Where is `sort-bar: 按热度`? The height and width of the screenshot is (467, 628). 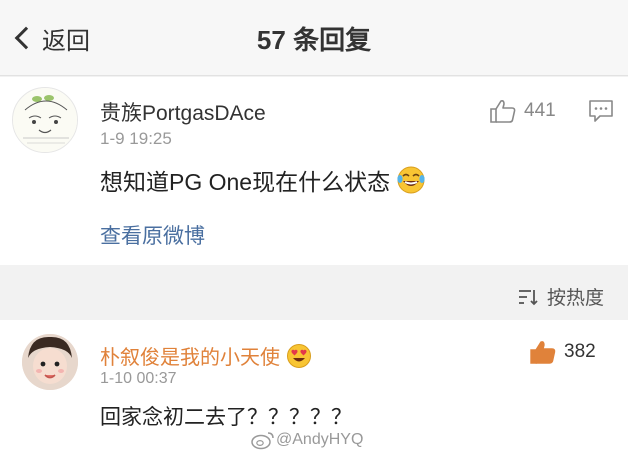
sort-bar: 按热度 is located at coordinates (314, 293).